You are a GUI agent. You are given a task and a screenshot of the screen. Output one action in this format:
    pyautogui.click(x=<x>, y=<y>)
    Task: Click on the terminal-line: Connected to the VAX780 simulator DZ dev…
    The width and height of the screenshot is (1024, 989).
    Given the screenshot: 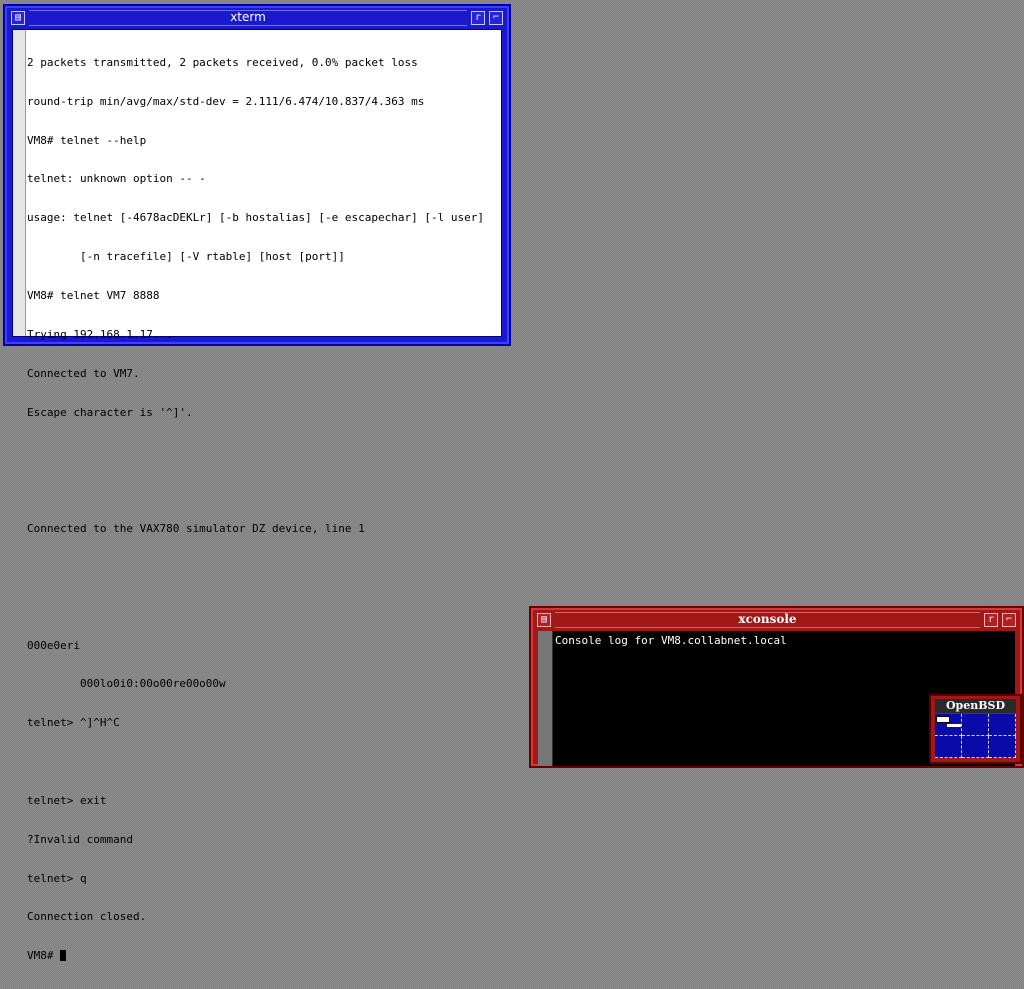 What is the action you would take?
    pyautogui.click(x=196, y=529)
    